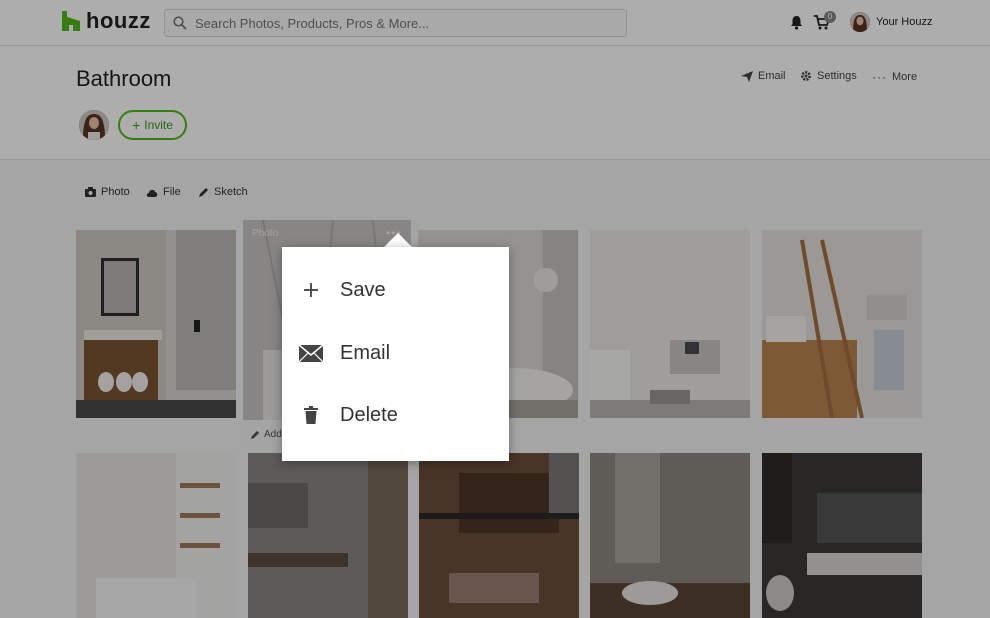  I want to click on trash-icon, so click(311, 415).